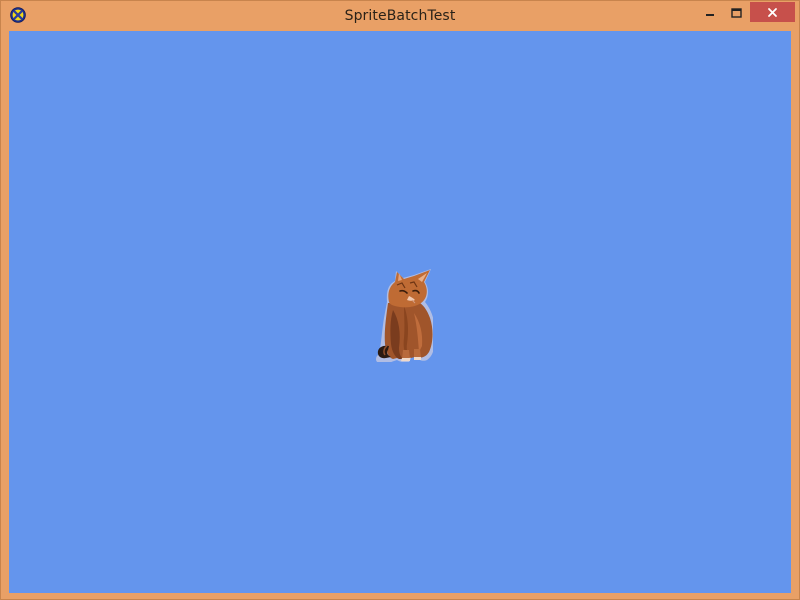  I want to click on close-icon, so click(772, 12).